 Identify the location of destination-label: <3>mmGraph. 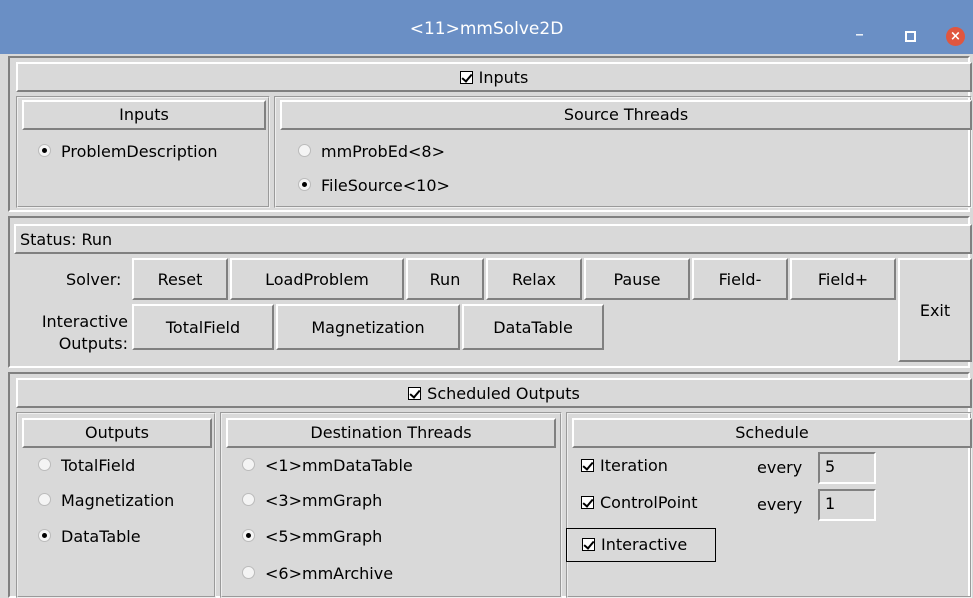
(324, 500).